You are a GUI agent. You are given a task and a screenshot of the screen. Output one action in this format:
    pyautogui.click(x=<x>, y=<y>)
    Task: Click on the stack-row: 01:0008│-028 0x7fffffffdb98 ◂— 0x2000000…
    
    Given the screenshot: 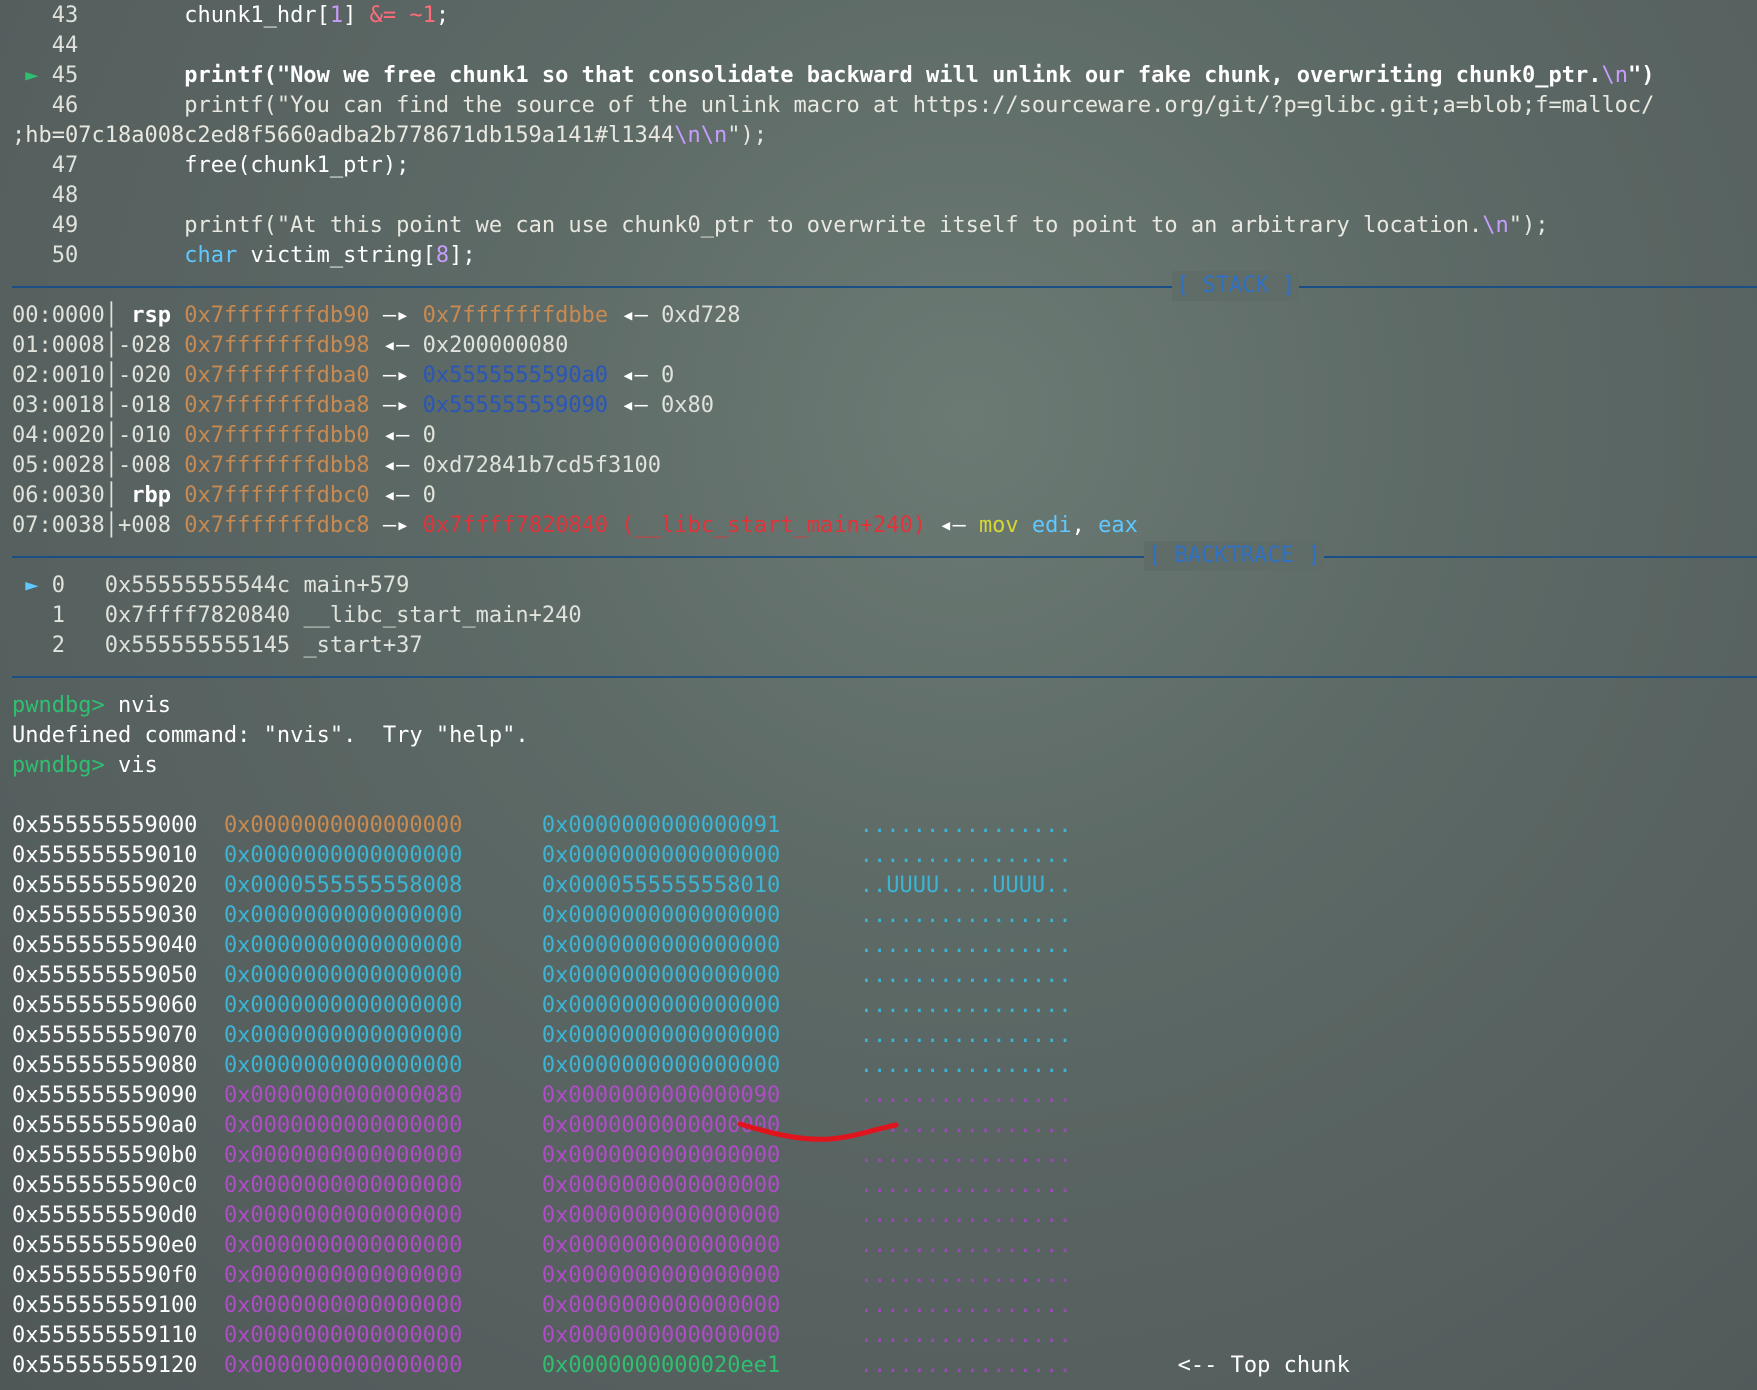 What is the action you would take?
    pyautogui.click(x=290, y=346)
    